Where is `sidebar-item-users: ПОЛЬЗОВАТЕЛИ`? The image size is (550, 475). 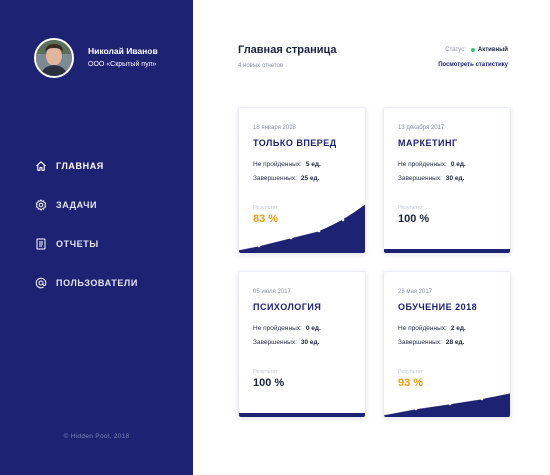 sidebar-item-users: ПОЛЬЗОВАТЕЛИ is located at coordinates (86, 283).